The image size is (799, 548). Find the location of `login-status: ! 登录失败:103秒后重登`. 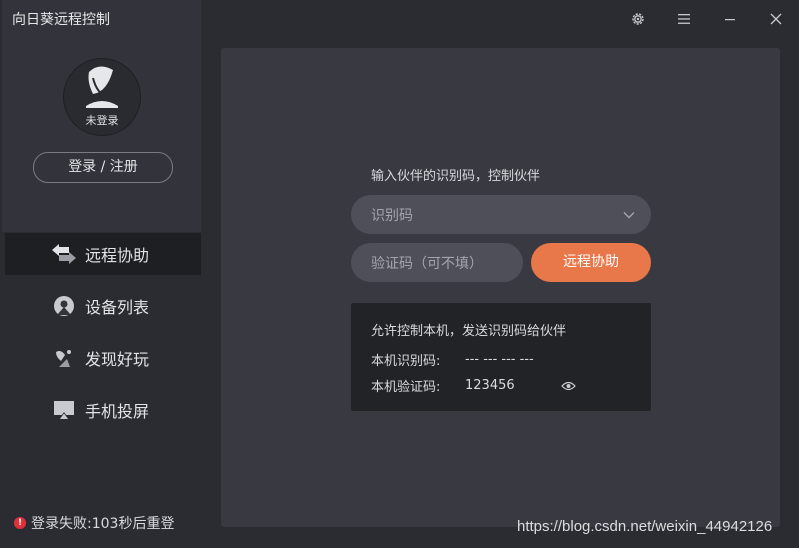

login-status: ! 登录失败:103秒后重登 is located at coordinates (94, 523).